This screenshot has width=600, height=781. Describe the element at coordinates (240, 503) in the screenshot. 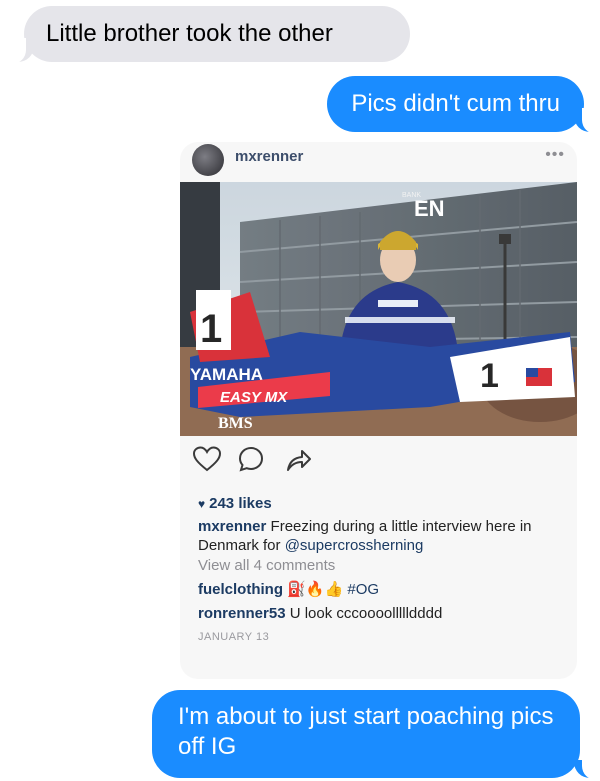

I see `likes-text: 243 likes` at that location.